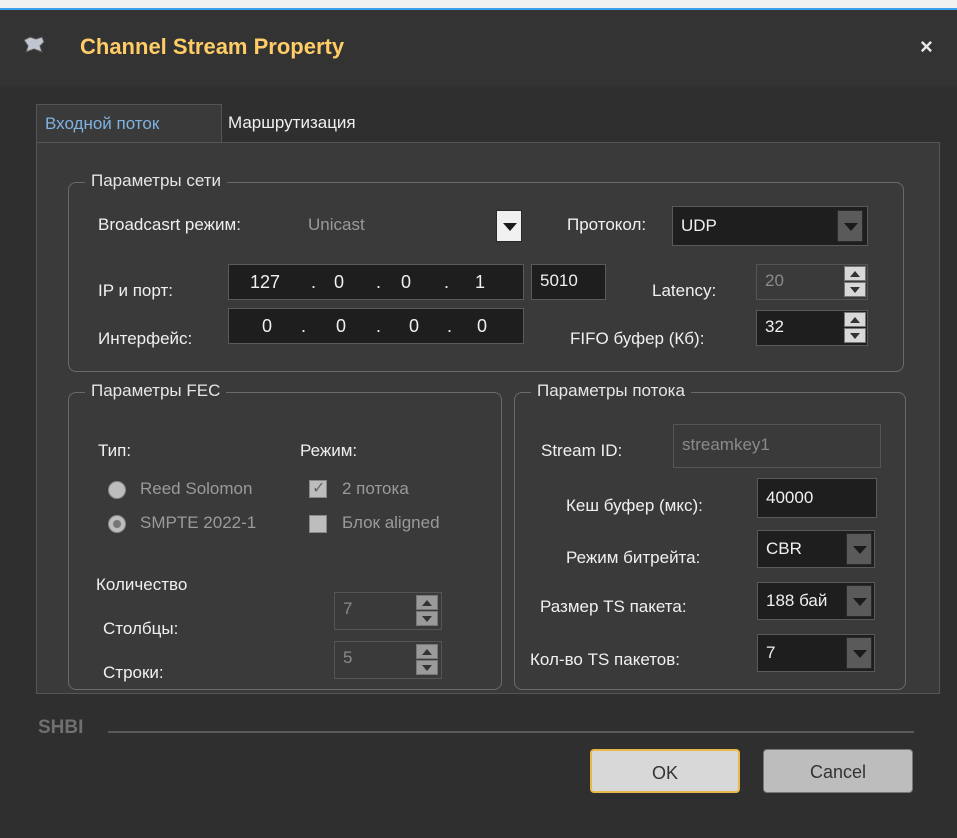  I want to click on ip-label: IP и порт:, so click(135, 290).